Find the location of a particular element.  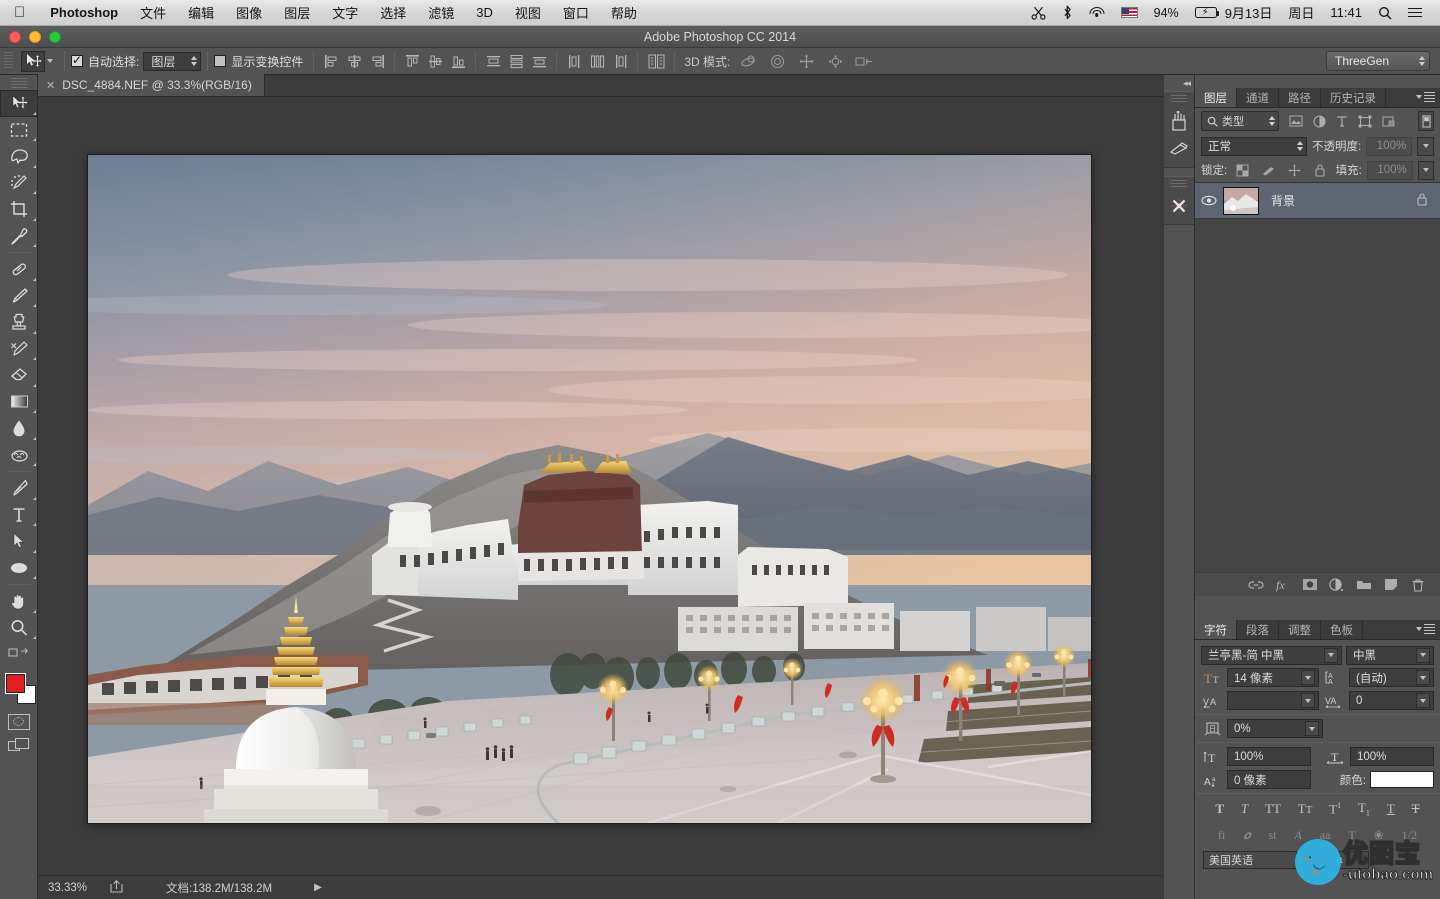

align-left-edges-icon is located at coordinates (331, 61).